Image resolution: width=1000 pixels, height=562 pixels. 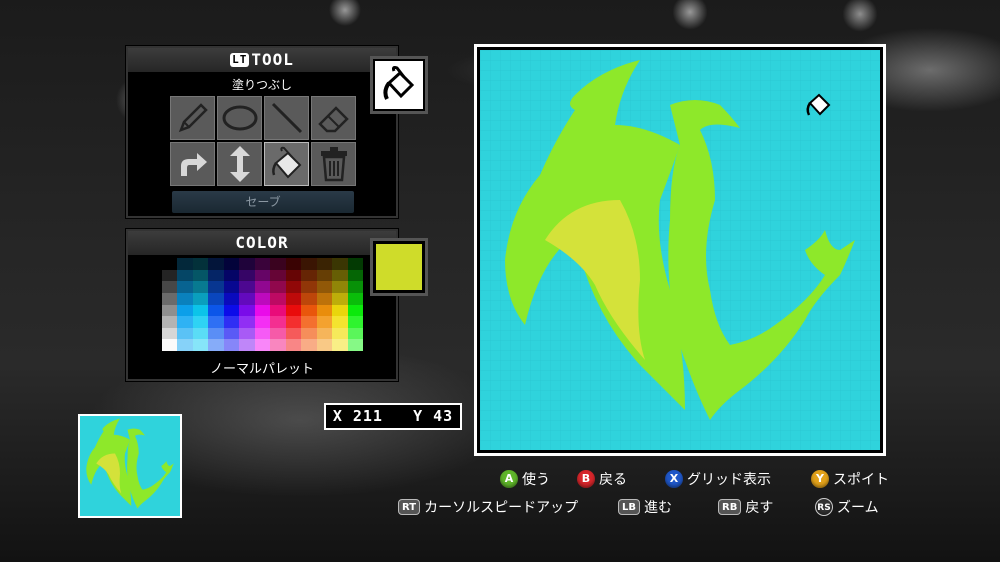 I want to click on tool-flip-vertical, so click(x=239, y=164).